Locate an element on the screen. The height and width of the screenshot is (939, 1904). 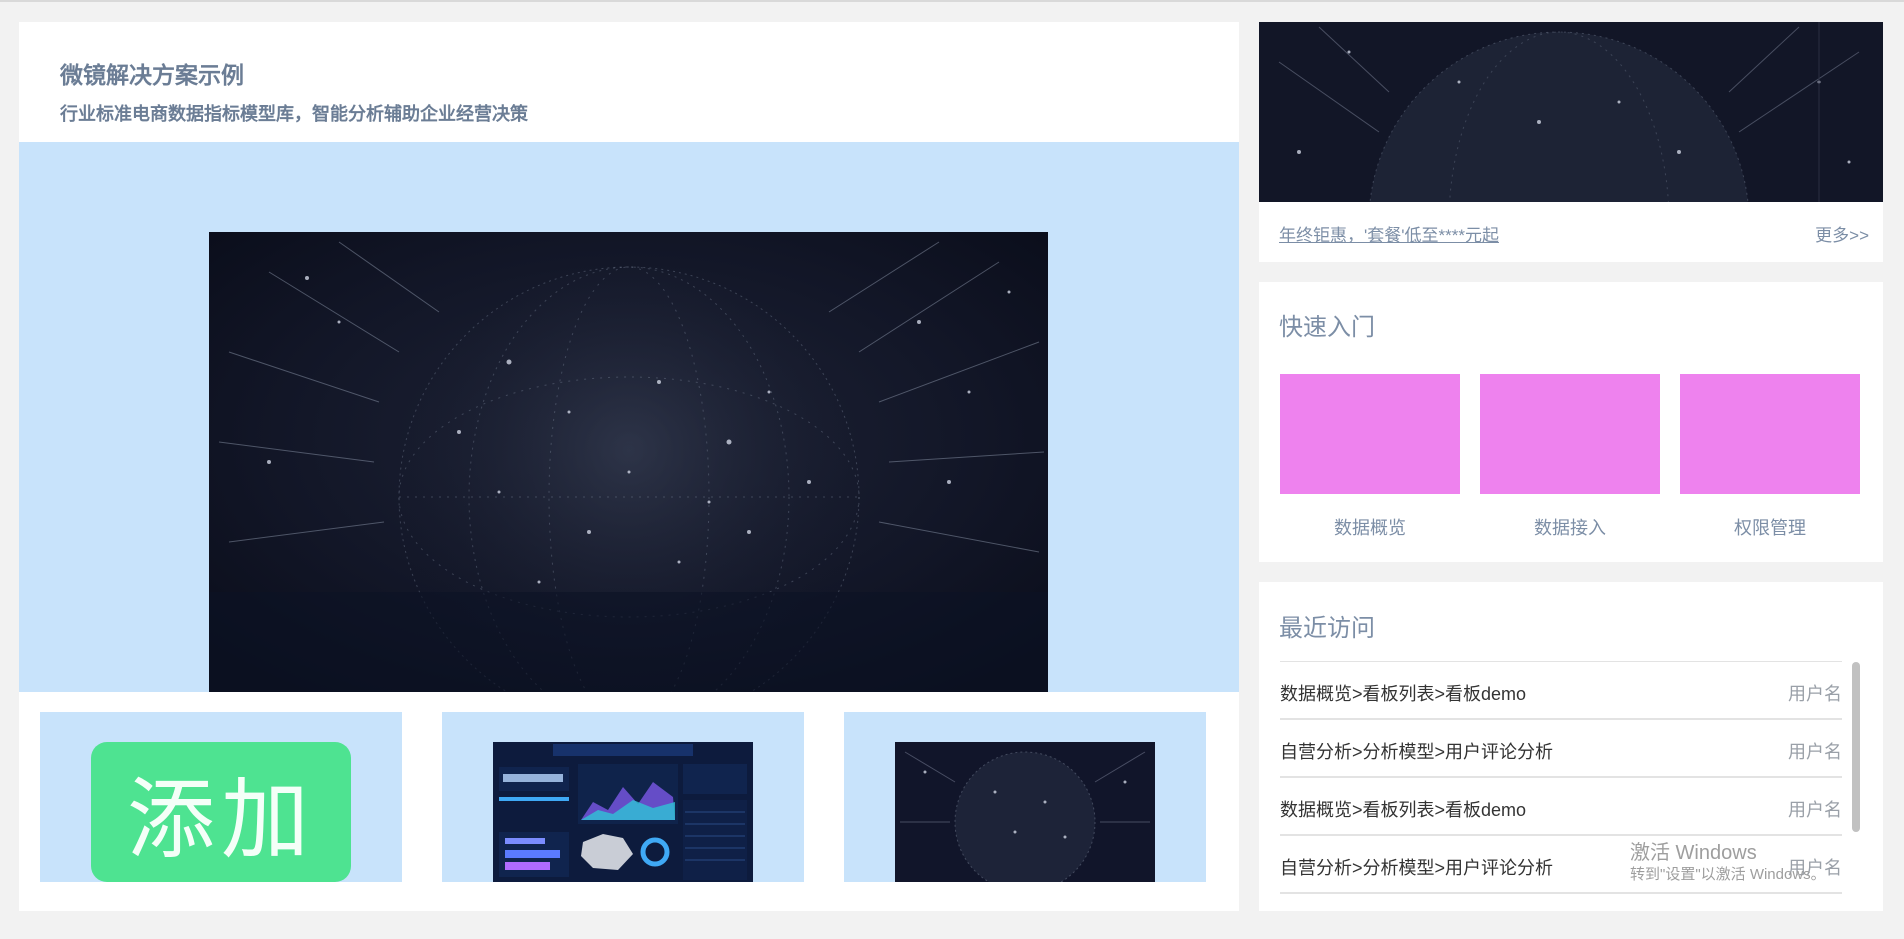
quick-start-tile-permissions is located at coordinates (1770, 434).